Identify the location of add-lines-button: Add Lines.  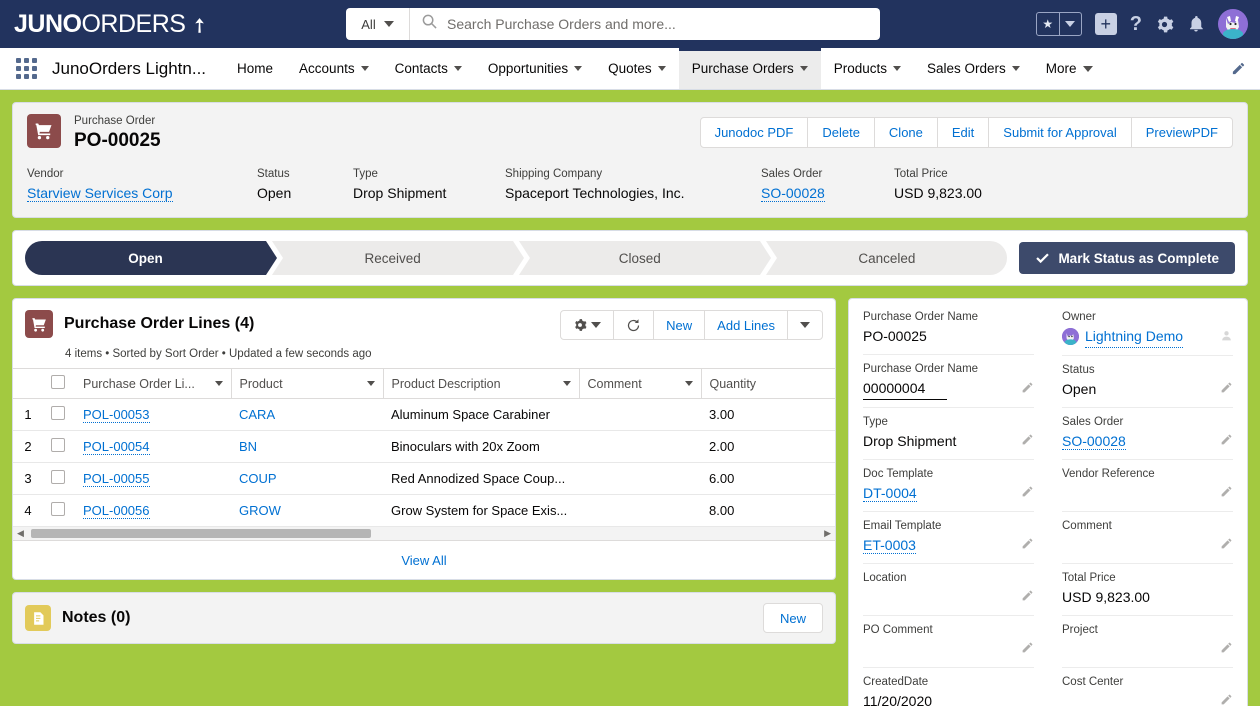
(746, 325).